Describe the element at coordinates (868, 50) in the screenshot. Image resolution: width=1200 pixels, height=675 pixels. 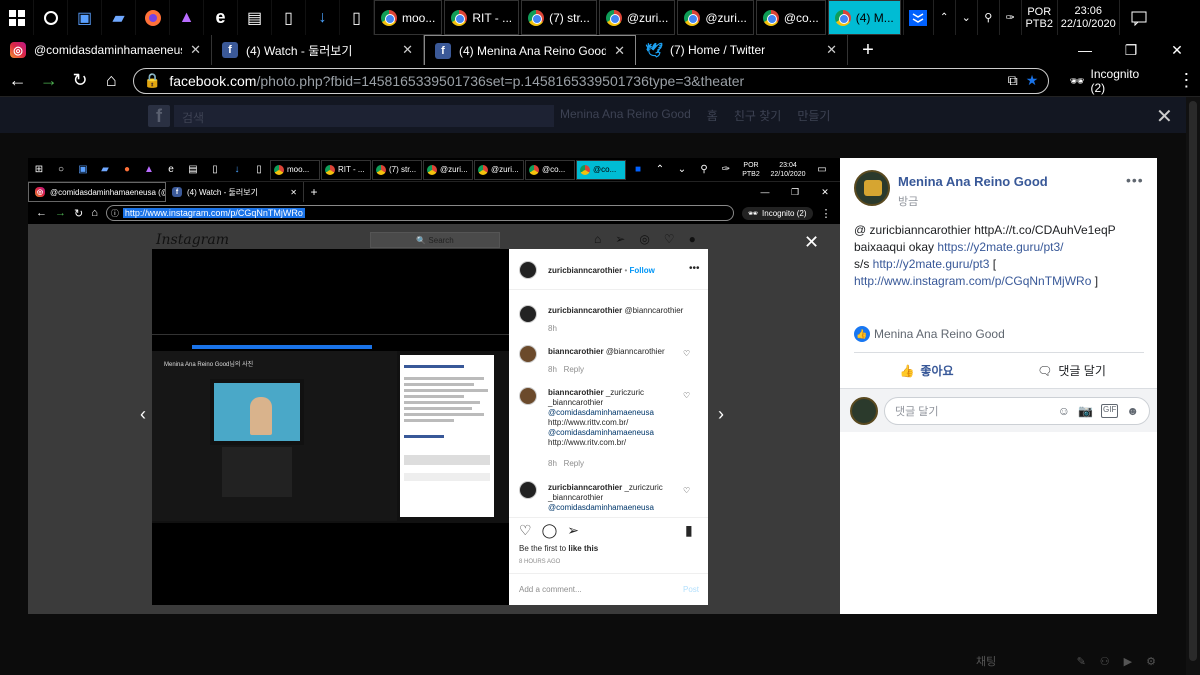
I see `new-tab-button: +` at that location.